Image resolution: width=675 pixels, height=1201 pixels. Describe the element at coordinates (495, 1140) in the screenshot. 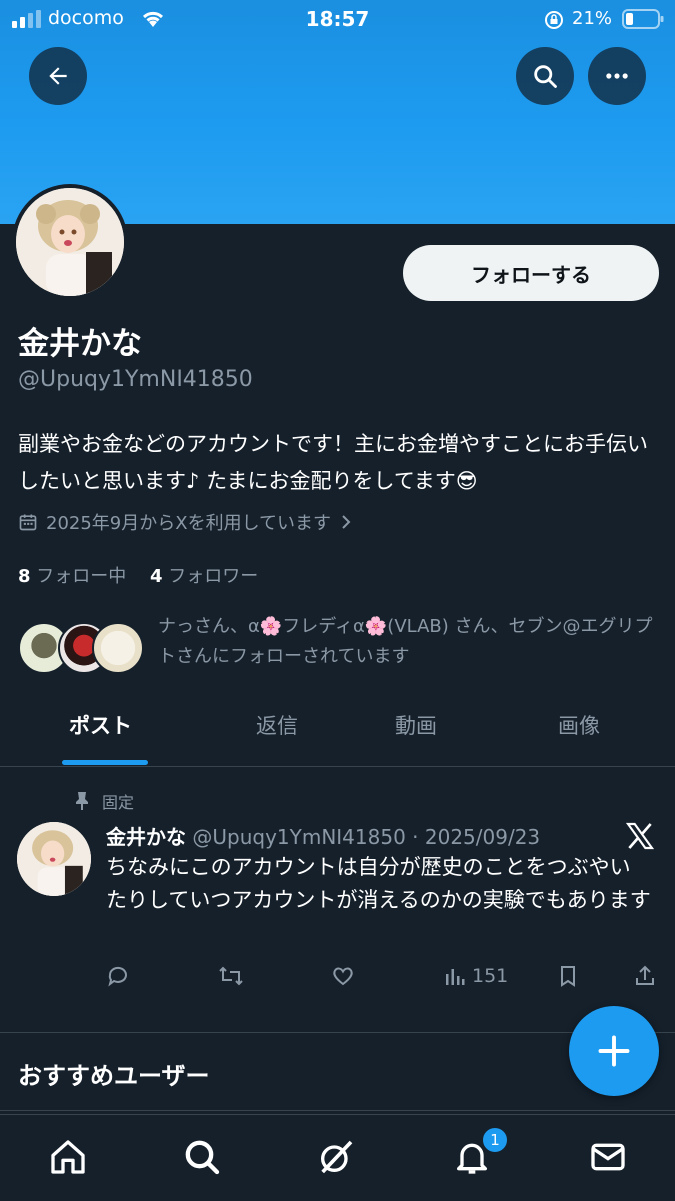

I see `notification-badge: 1` at that location.